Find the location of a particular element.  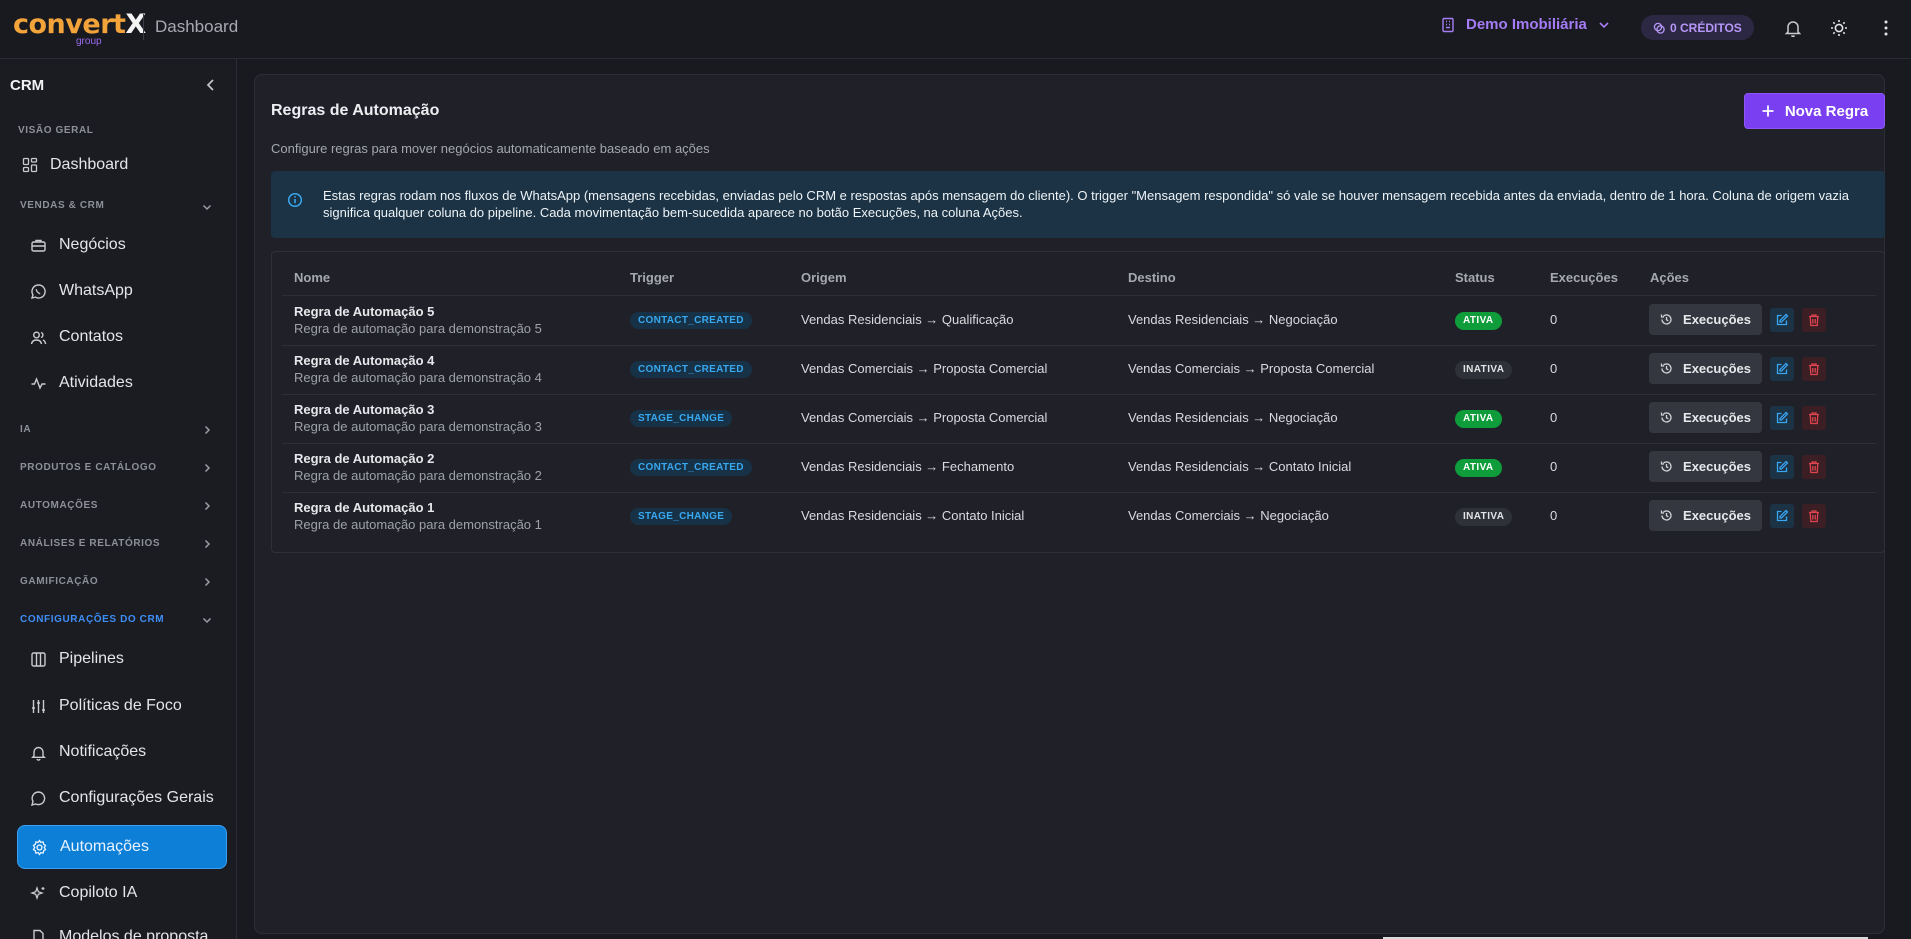

sidebar-item-general-settings: Configurações Gerais is located at coordinates (122, 798).